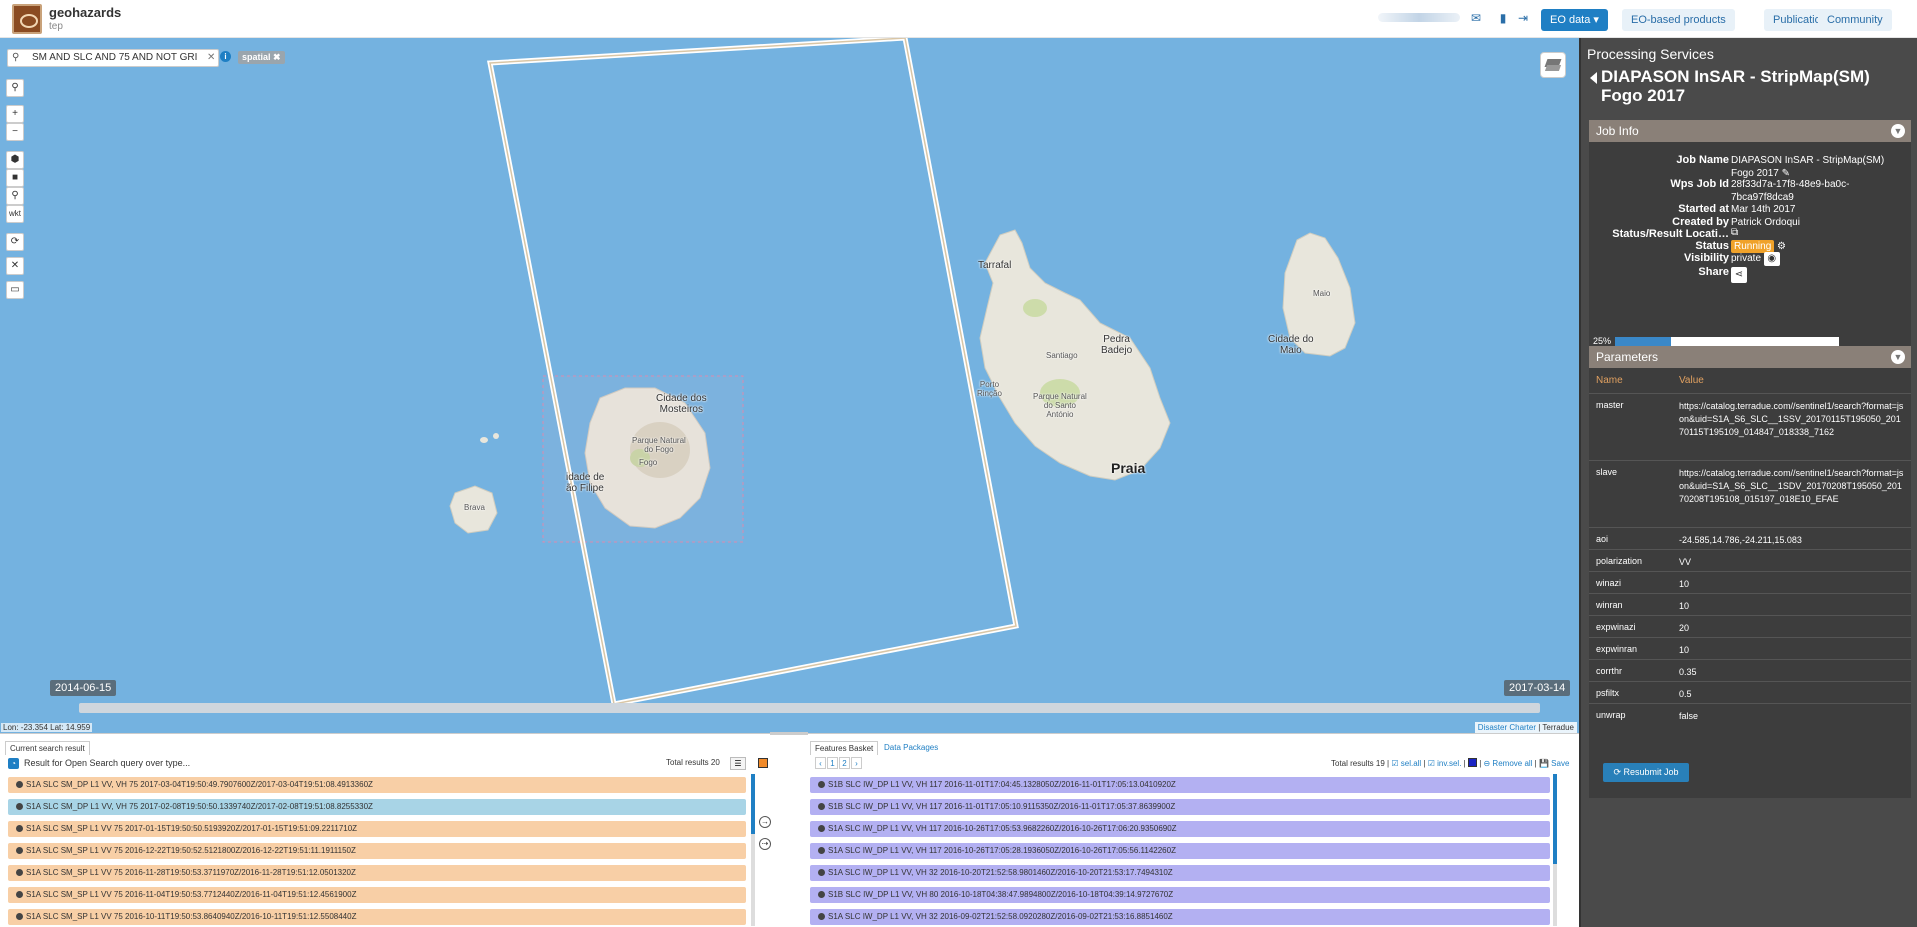 The image size is (1917, 927). Describe the element at coordinates (1503, 18) in the screenshot. I see `book-icon: ▮` at that location.